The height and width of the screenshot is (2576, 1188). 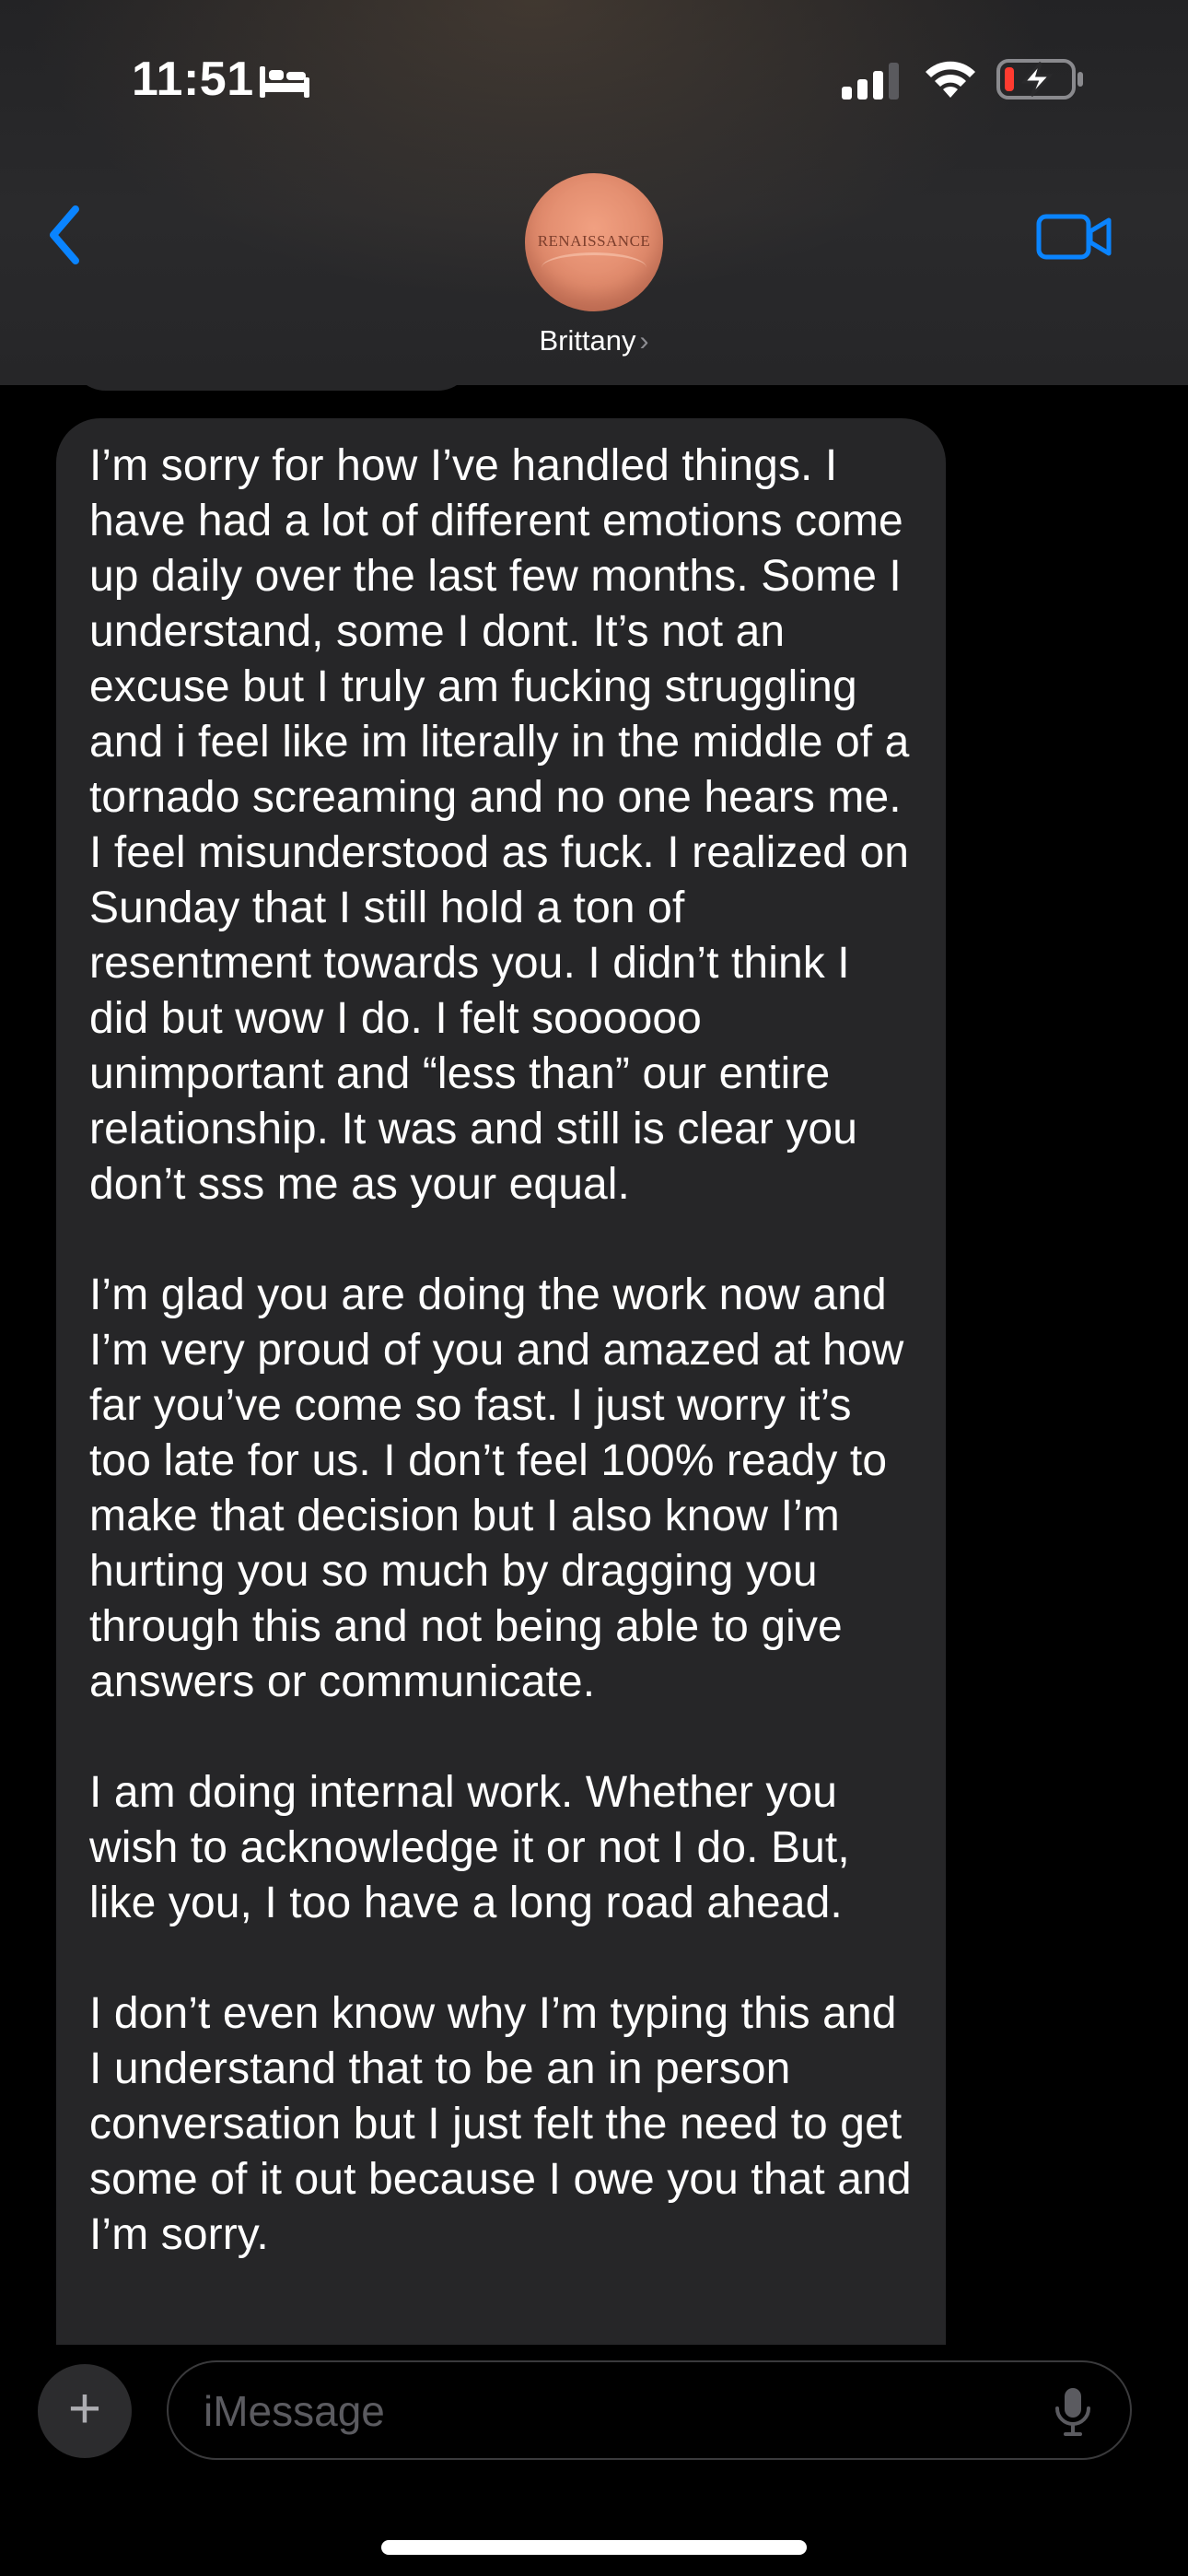 I want to click on apps-plus-button: +, so click(x=85, y=2411).